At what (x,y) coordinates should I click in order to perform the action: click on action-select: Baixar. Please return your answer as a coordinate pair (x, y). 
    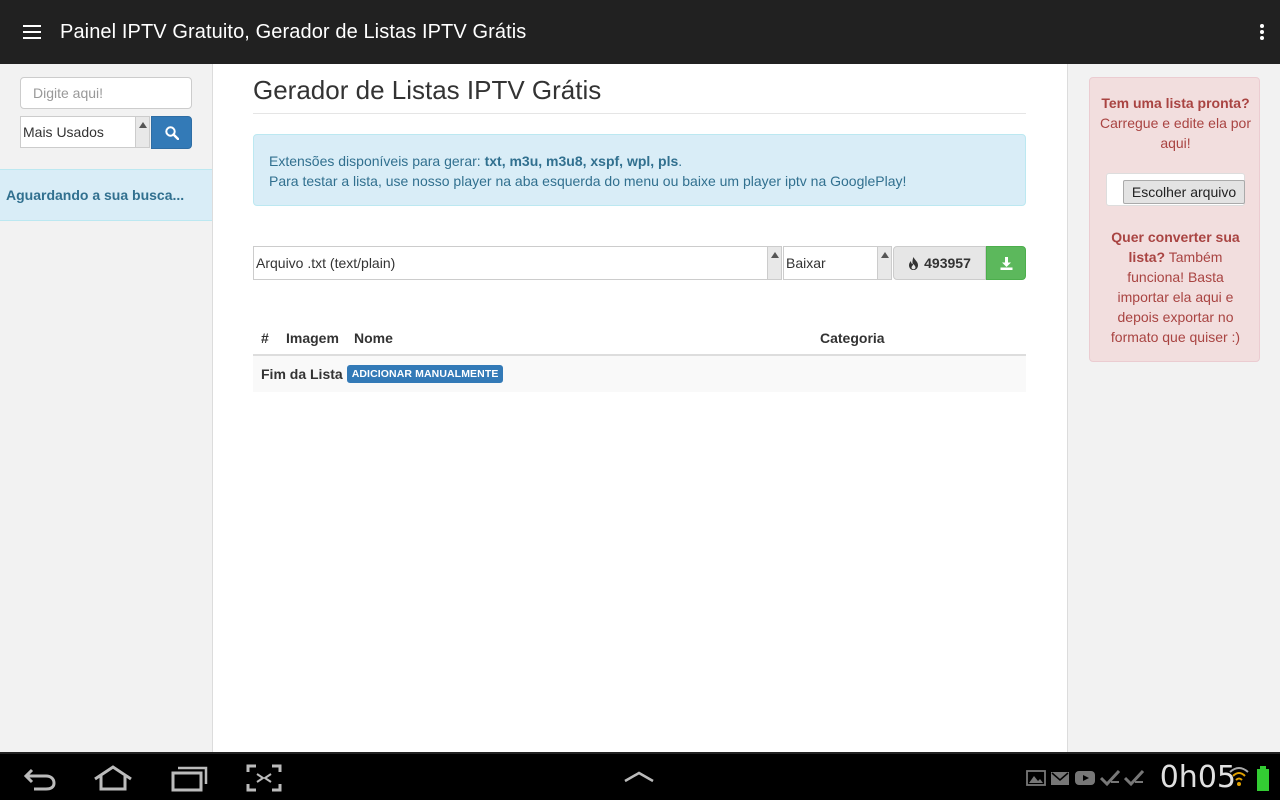
    Looking at the image, I should click on (837, 263).